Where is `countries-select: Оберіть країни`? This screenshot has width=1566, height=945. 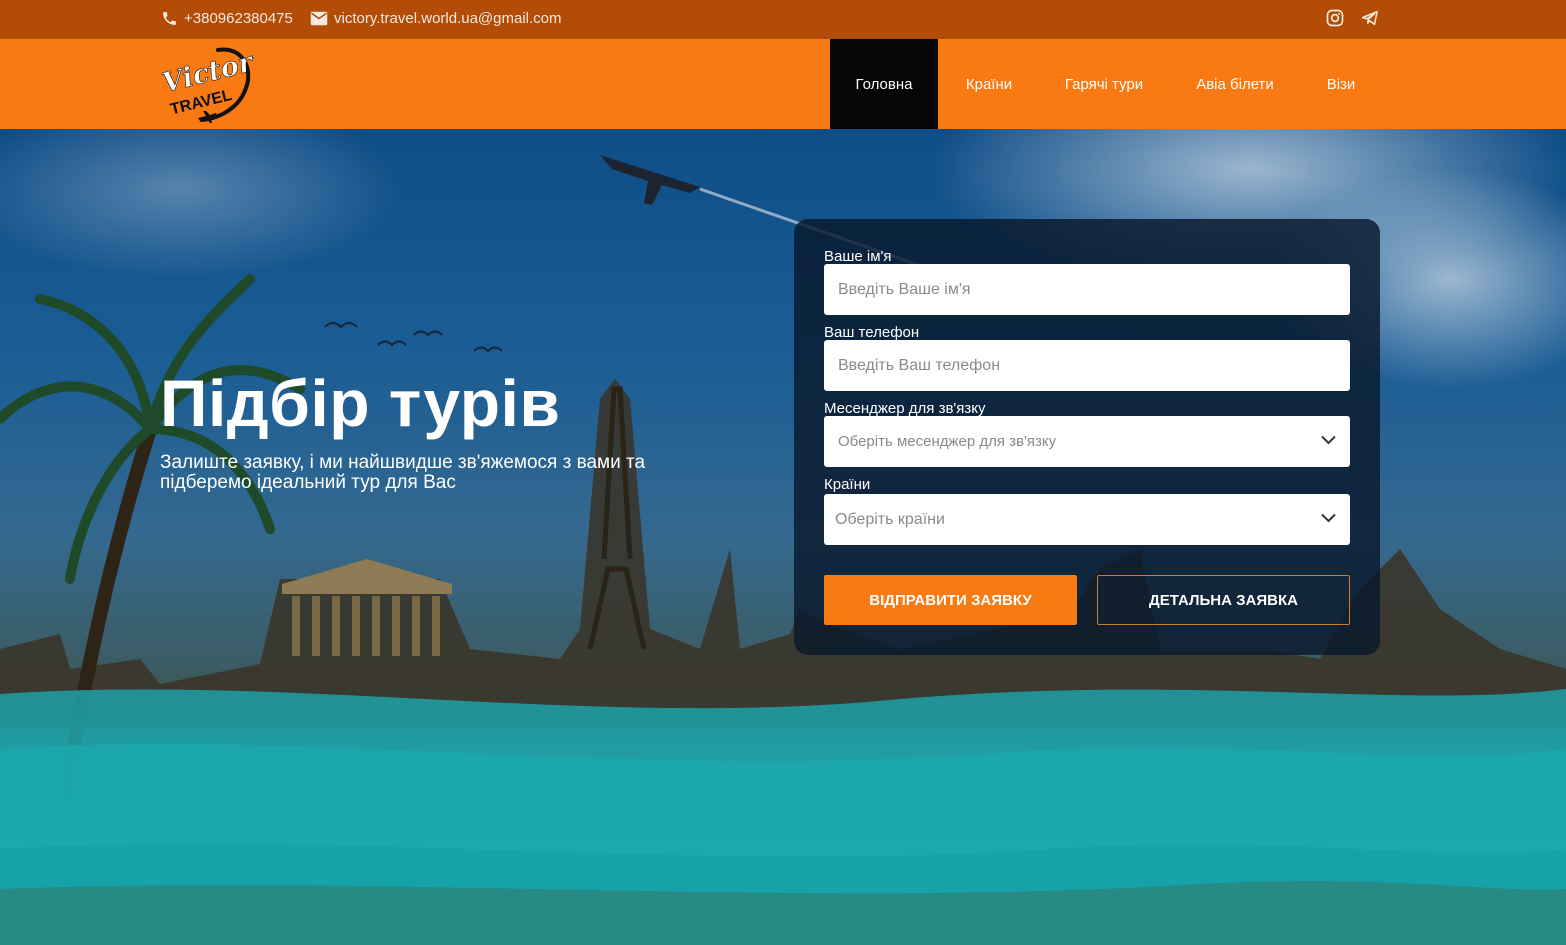
countries-select: Оберіть країни is located at coordinates (1087, 519).